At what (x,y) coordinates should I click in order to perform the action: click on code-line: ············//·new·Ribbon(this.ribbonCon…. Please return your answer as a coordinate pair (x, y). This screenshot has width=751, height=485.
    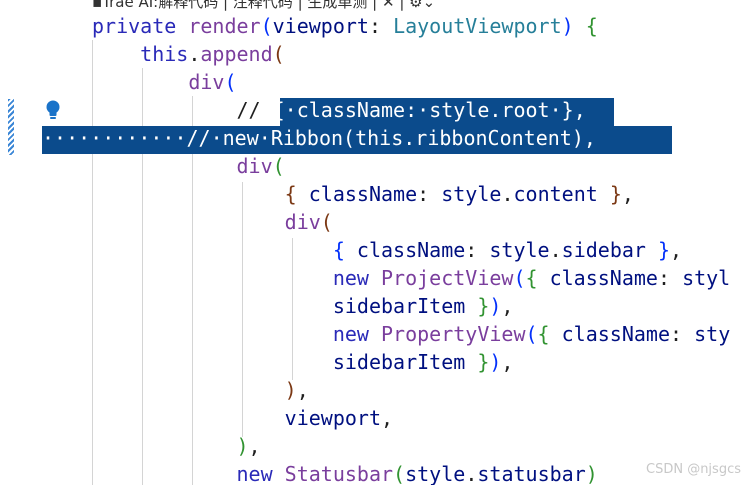
    Looking at the image, I should click on (319, 138).